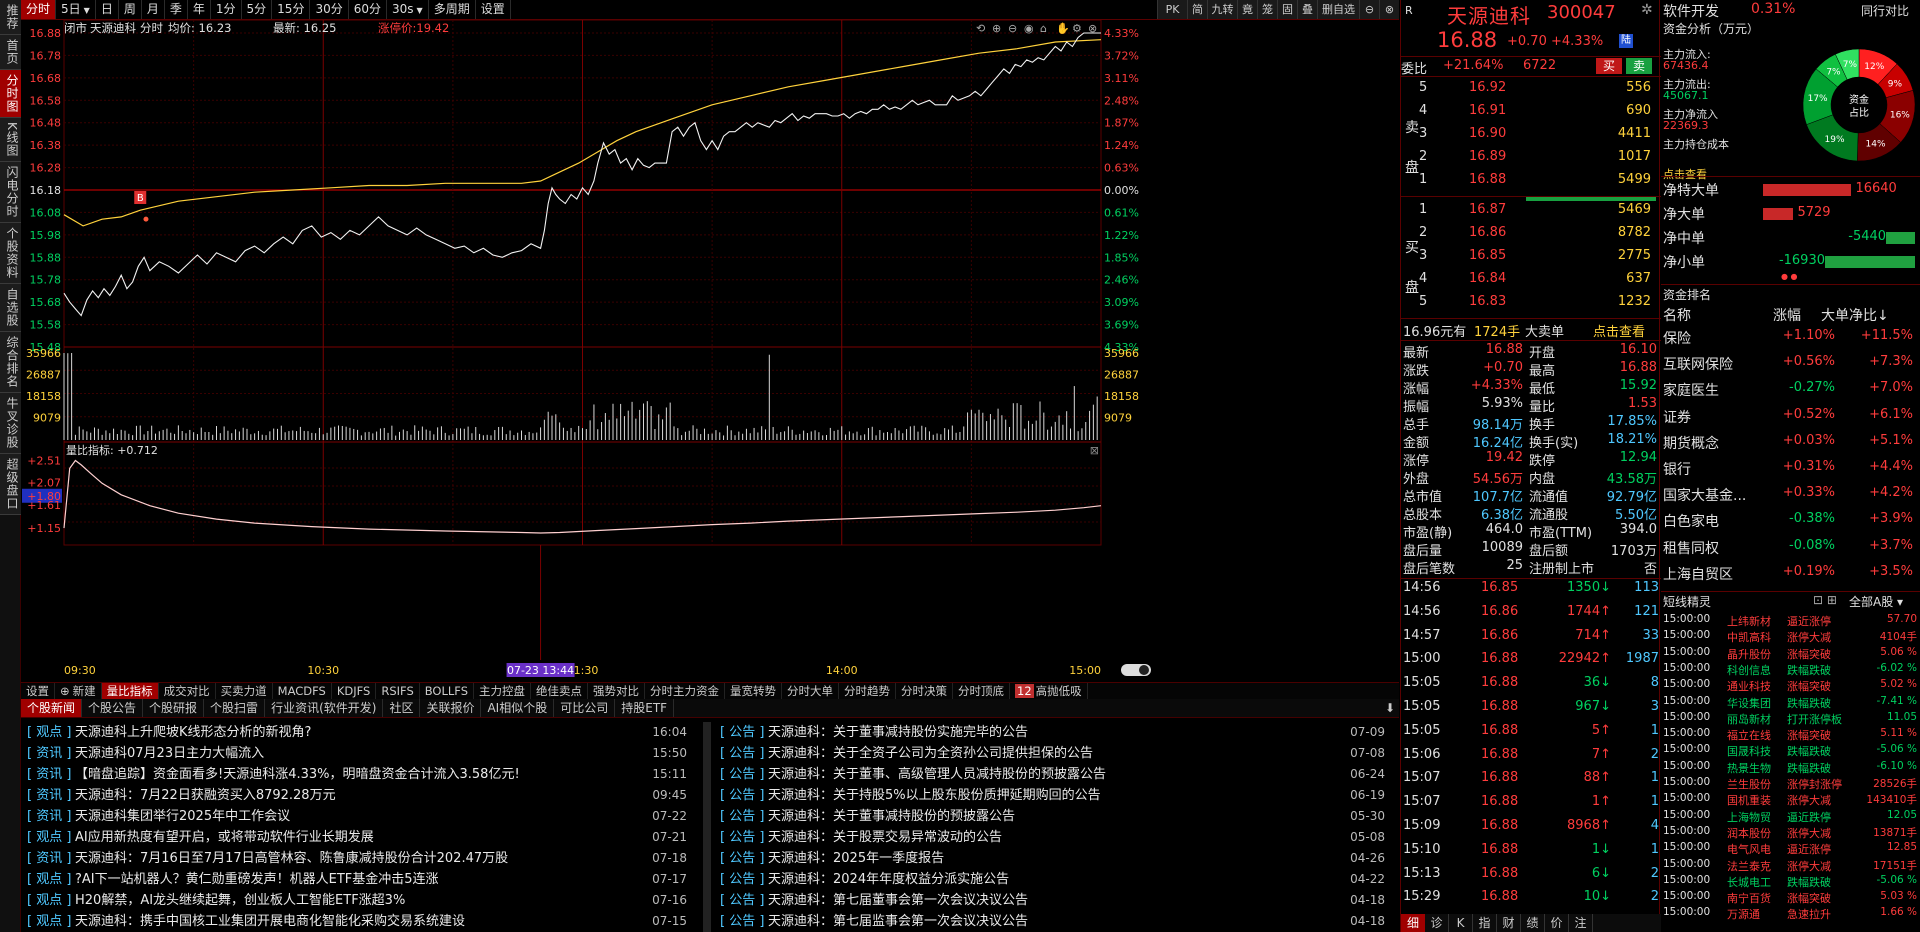  I want to click on rank-header-pct: 涨幅, so click(1787, 315).